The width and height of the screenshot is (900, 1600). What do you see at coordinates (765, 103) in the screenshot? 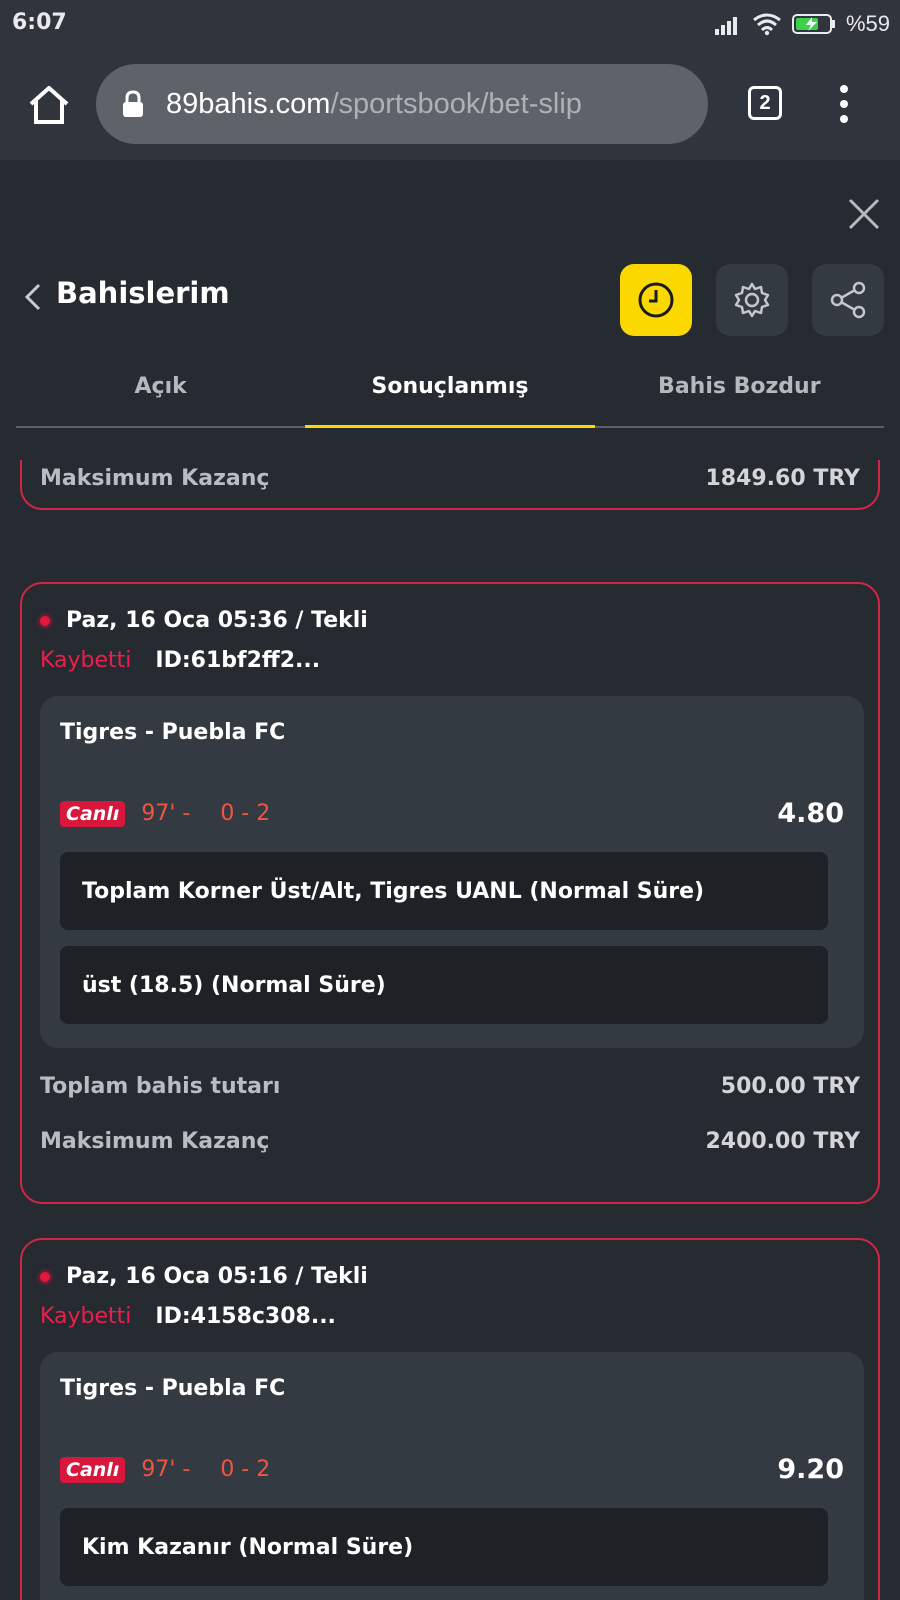
I see `tab-switcher-button: 2` at bounding box center [765, 103].